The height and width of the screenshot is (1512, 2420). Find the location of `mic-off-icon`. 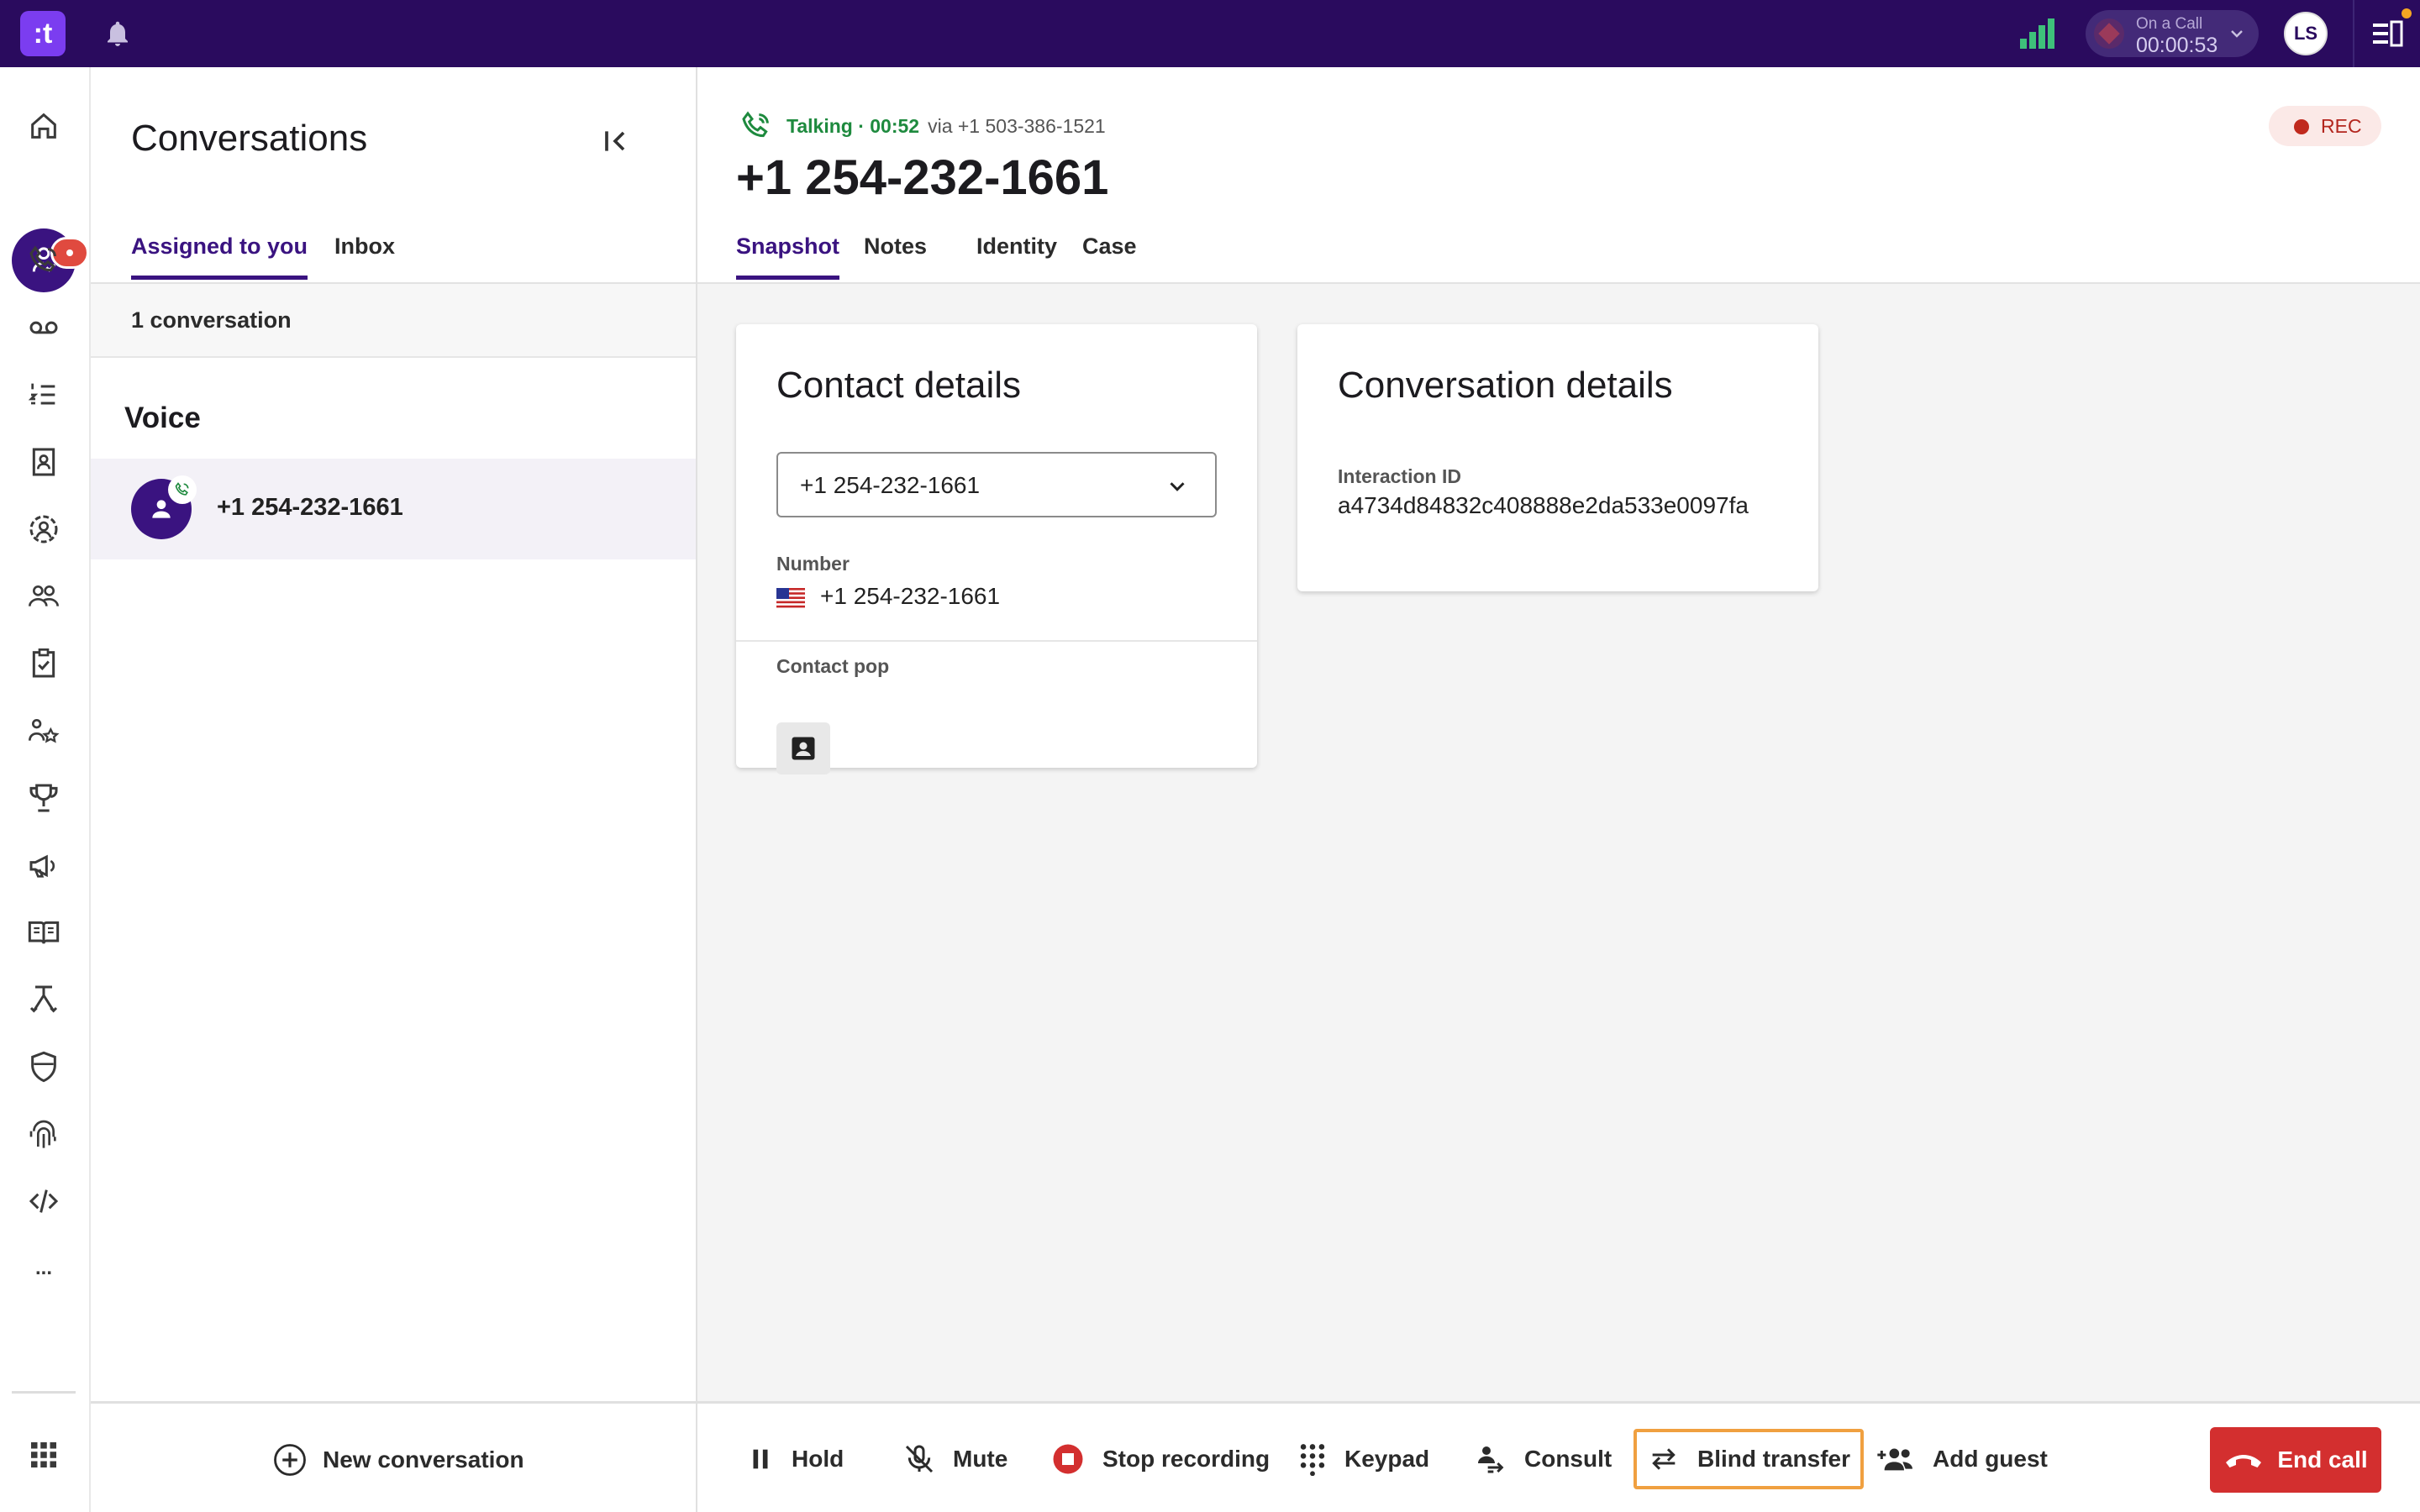

mic-off-icon is located at coordinates (920, 1459).